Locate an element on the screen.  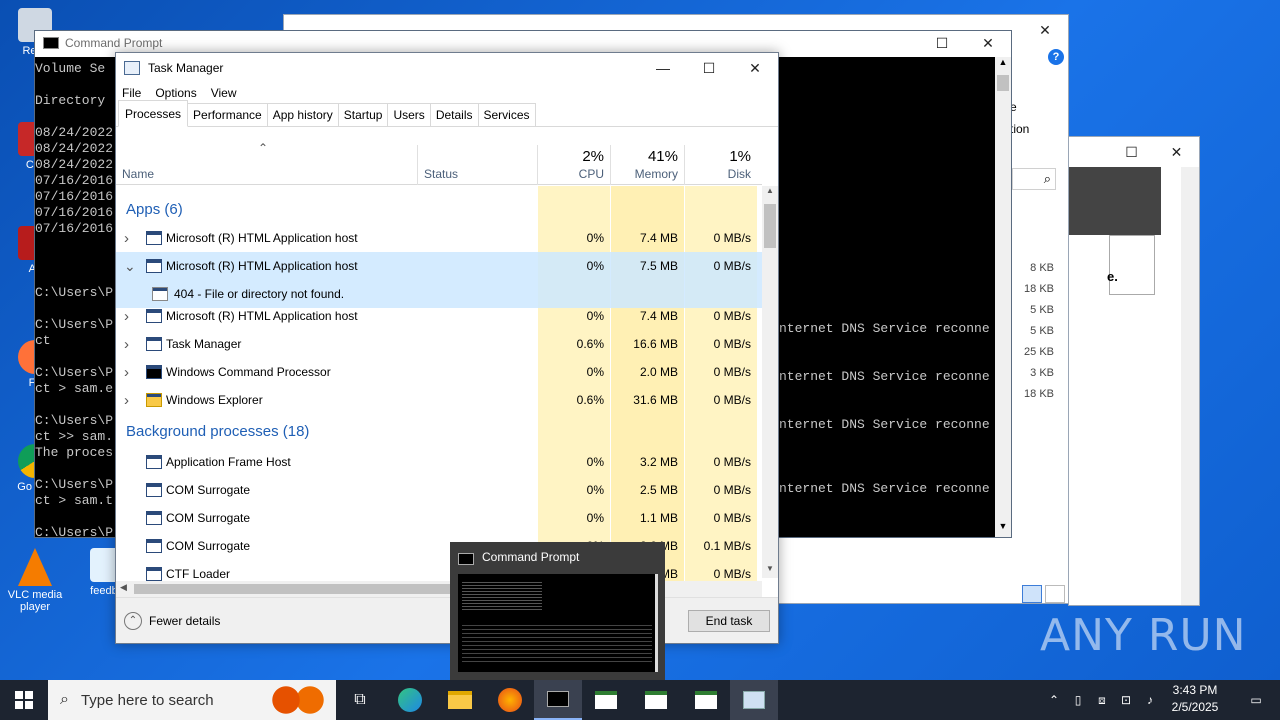
process-row: › Windows Command Processor 0% 2.0 MB 0 MB/s is located at coordinates (439, 372).